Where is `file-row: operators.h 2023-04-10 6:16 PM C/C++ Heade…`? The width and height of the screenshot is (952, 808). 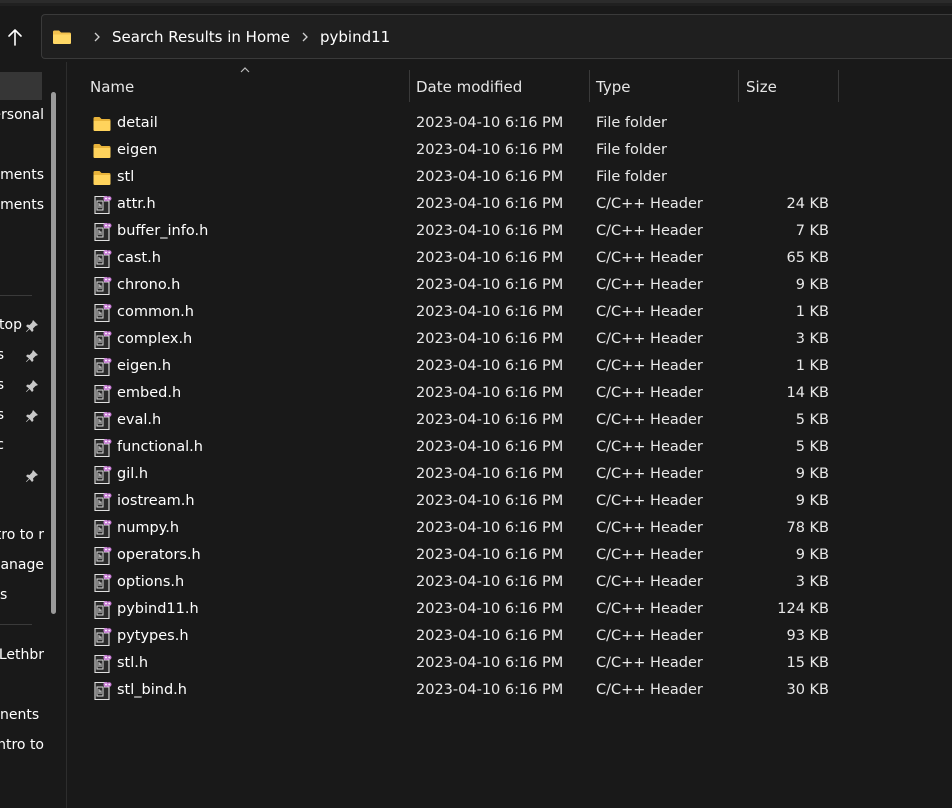 file-row: operators.h 2023-04-10 6:16 PM C/C++ Heade… is located at coordinates (509, 556).